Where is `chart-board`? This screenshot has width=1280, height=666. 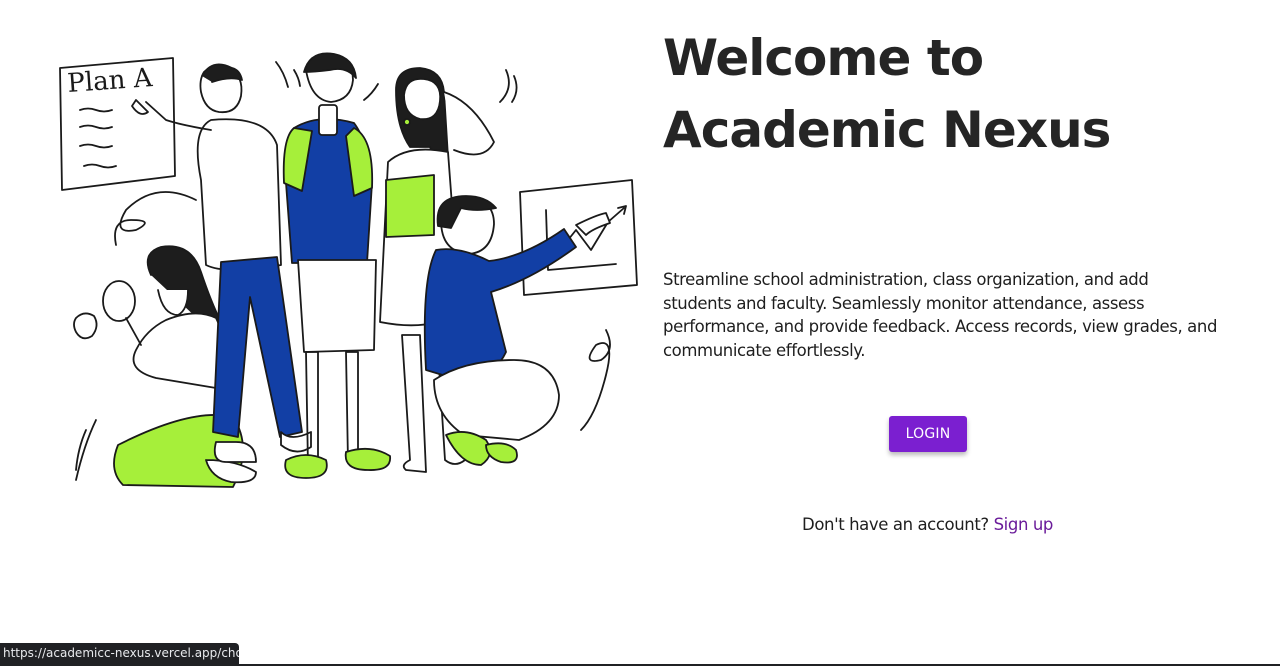
chart-board is located at coordinates (578, 237).